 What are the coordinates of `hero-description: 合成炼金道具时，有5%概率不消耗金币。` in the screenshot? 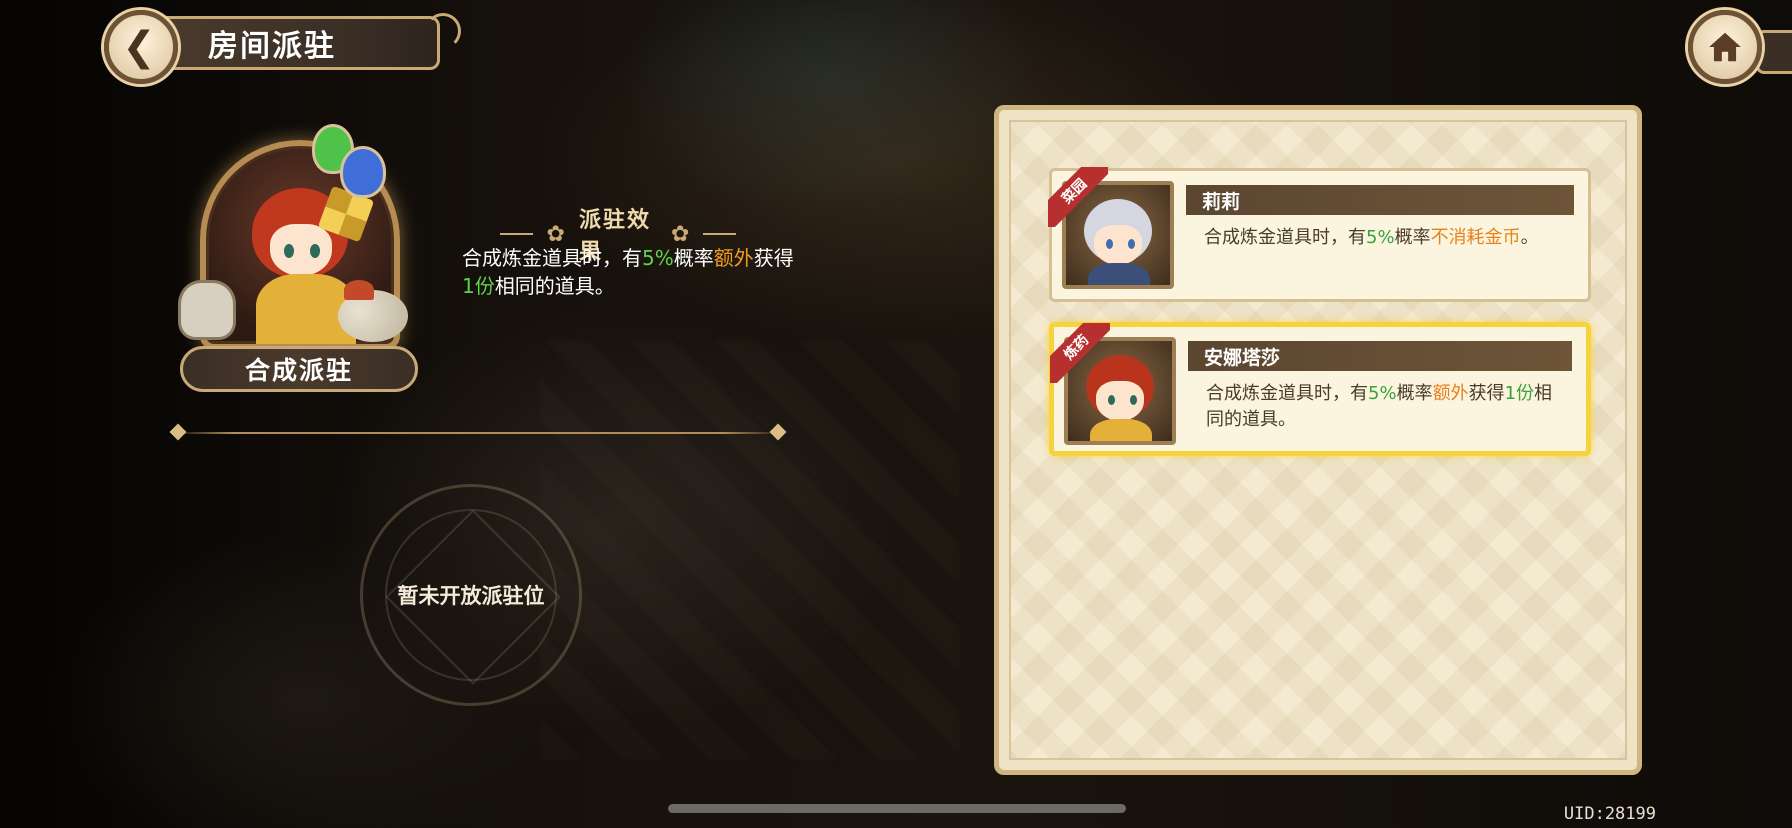 It's located at (1387, 238).